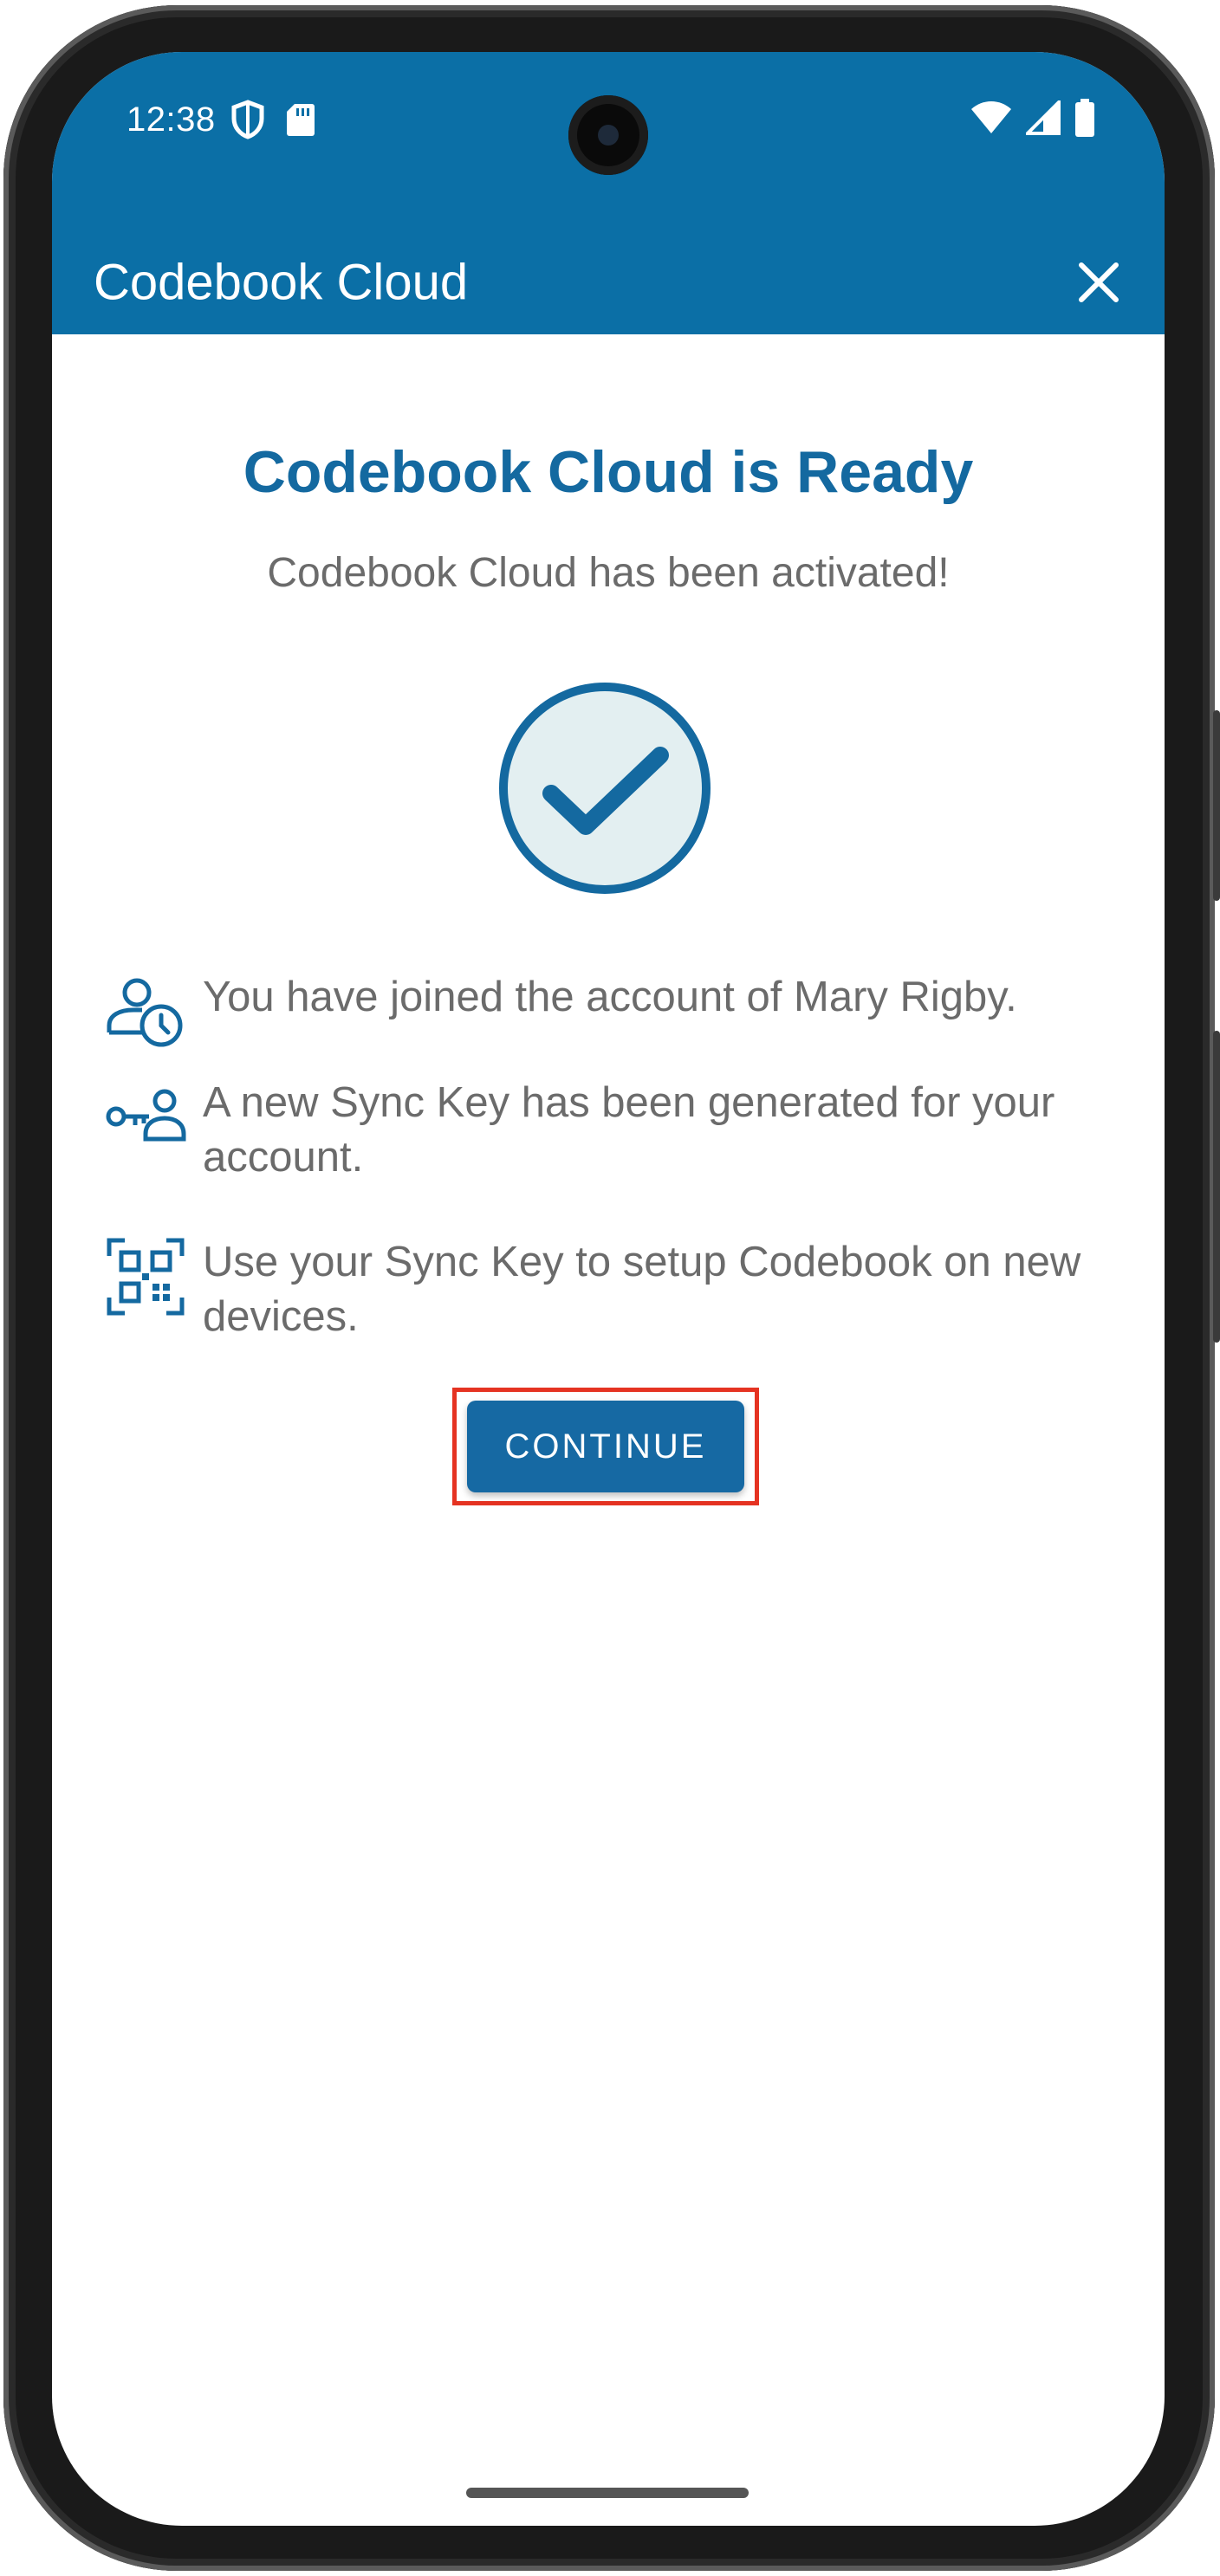 This screenshot has width=1220, height=2576. Describe the element at coordinates (171, 119) in the screenshot. I see `status-time: 12:38` at that location.